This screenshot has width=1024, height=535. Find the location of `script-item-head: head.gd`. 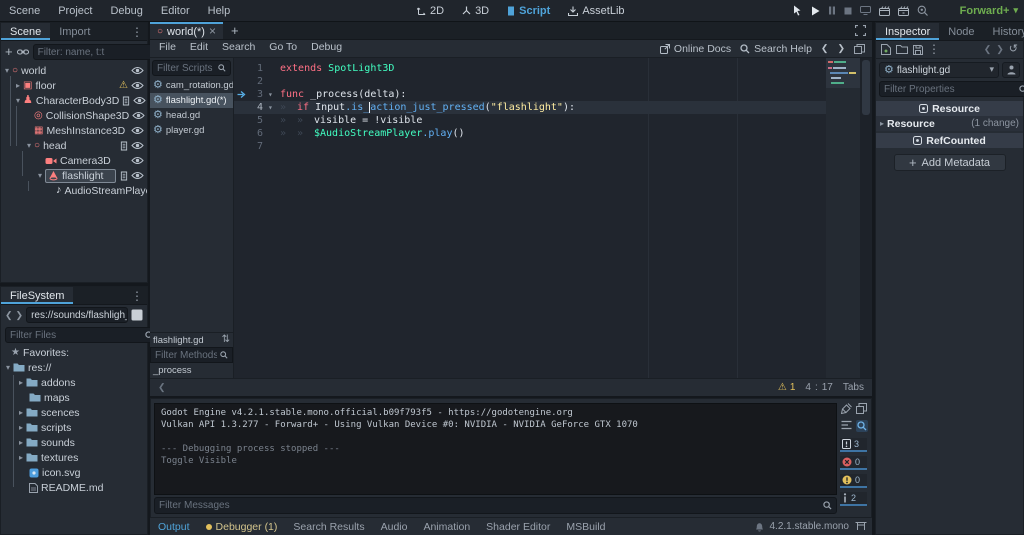

script-item-head: head.gd is located at coordinates (191, 115).